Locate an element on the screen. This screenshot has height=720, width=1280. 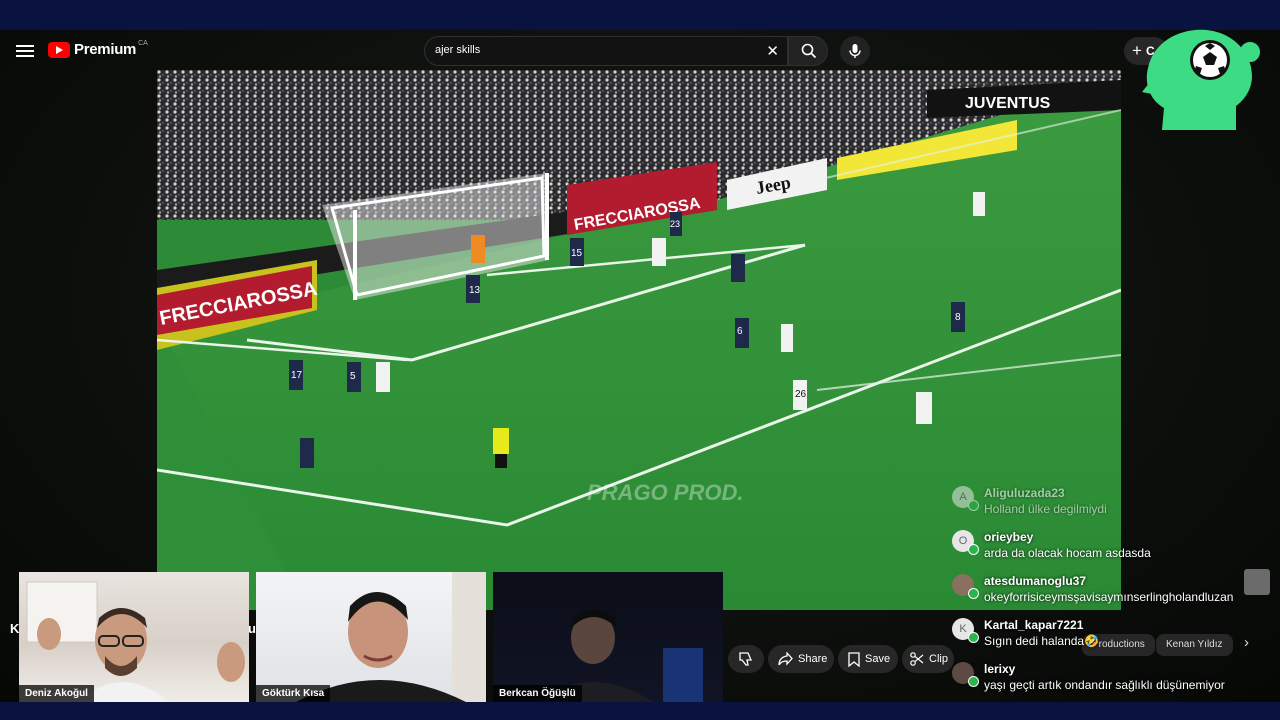
jersey-number: 17 is located at coordinates (297, 375).